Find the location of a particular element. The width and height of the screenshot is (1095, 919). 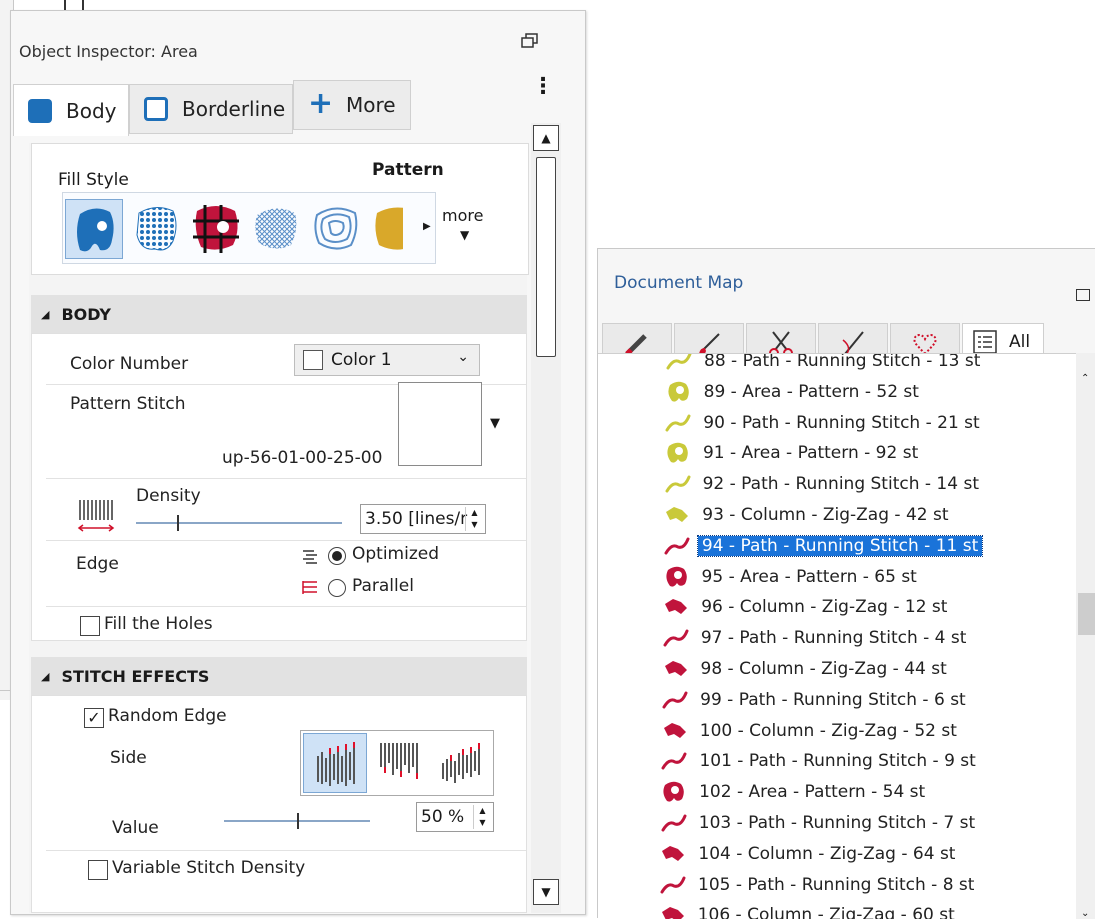

list-item: 93 - Column - Zig-Zag - 42 st is located at coordinates (807, 515).